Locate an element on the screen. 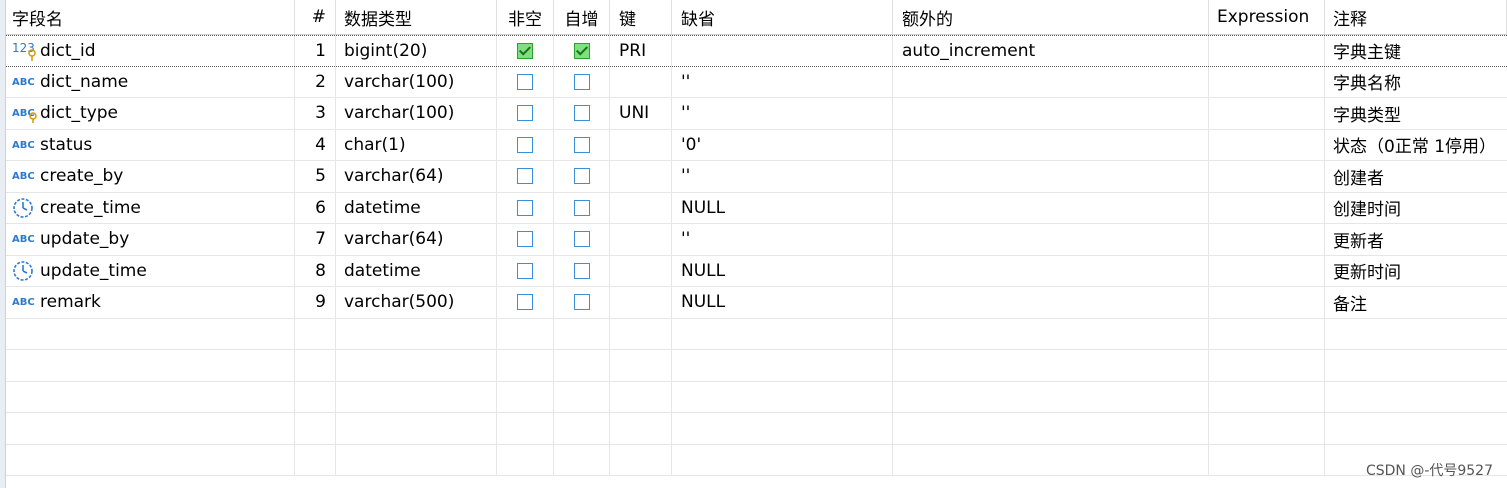 This screenshot has width=1507, height=488. header-key: 键 is located at coordinates (641, 17).